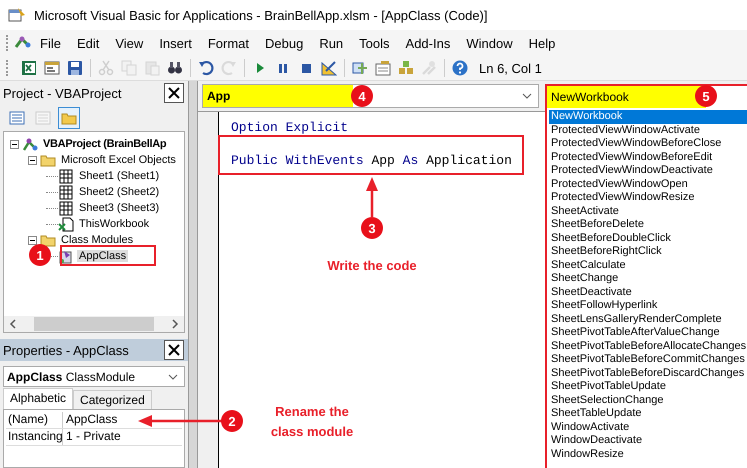 This screenshot has height=468, width=747. I want to click on procedure-item: SheetSelectionChange, so click(648, 400).